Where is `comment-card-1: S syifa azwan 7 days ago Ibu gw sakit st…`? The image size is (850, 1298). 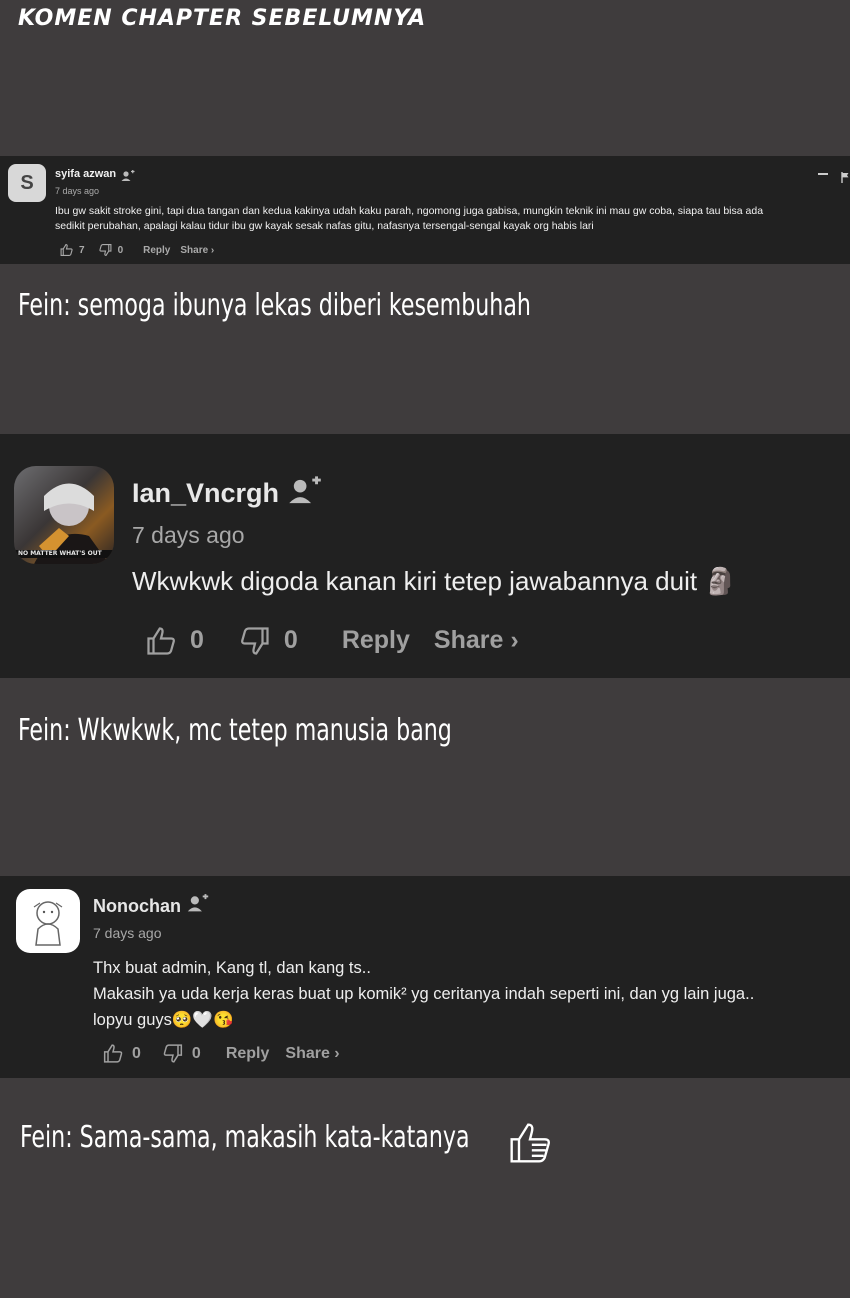
comment-card-1: S syifa azwan 7 days ago Ibu gw sakit st… is located at coordinates (425, 210).